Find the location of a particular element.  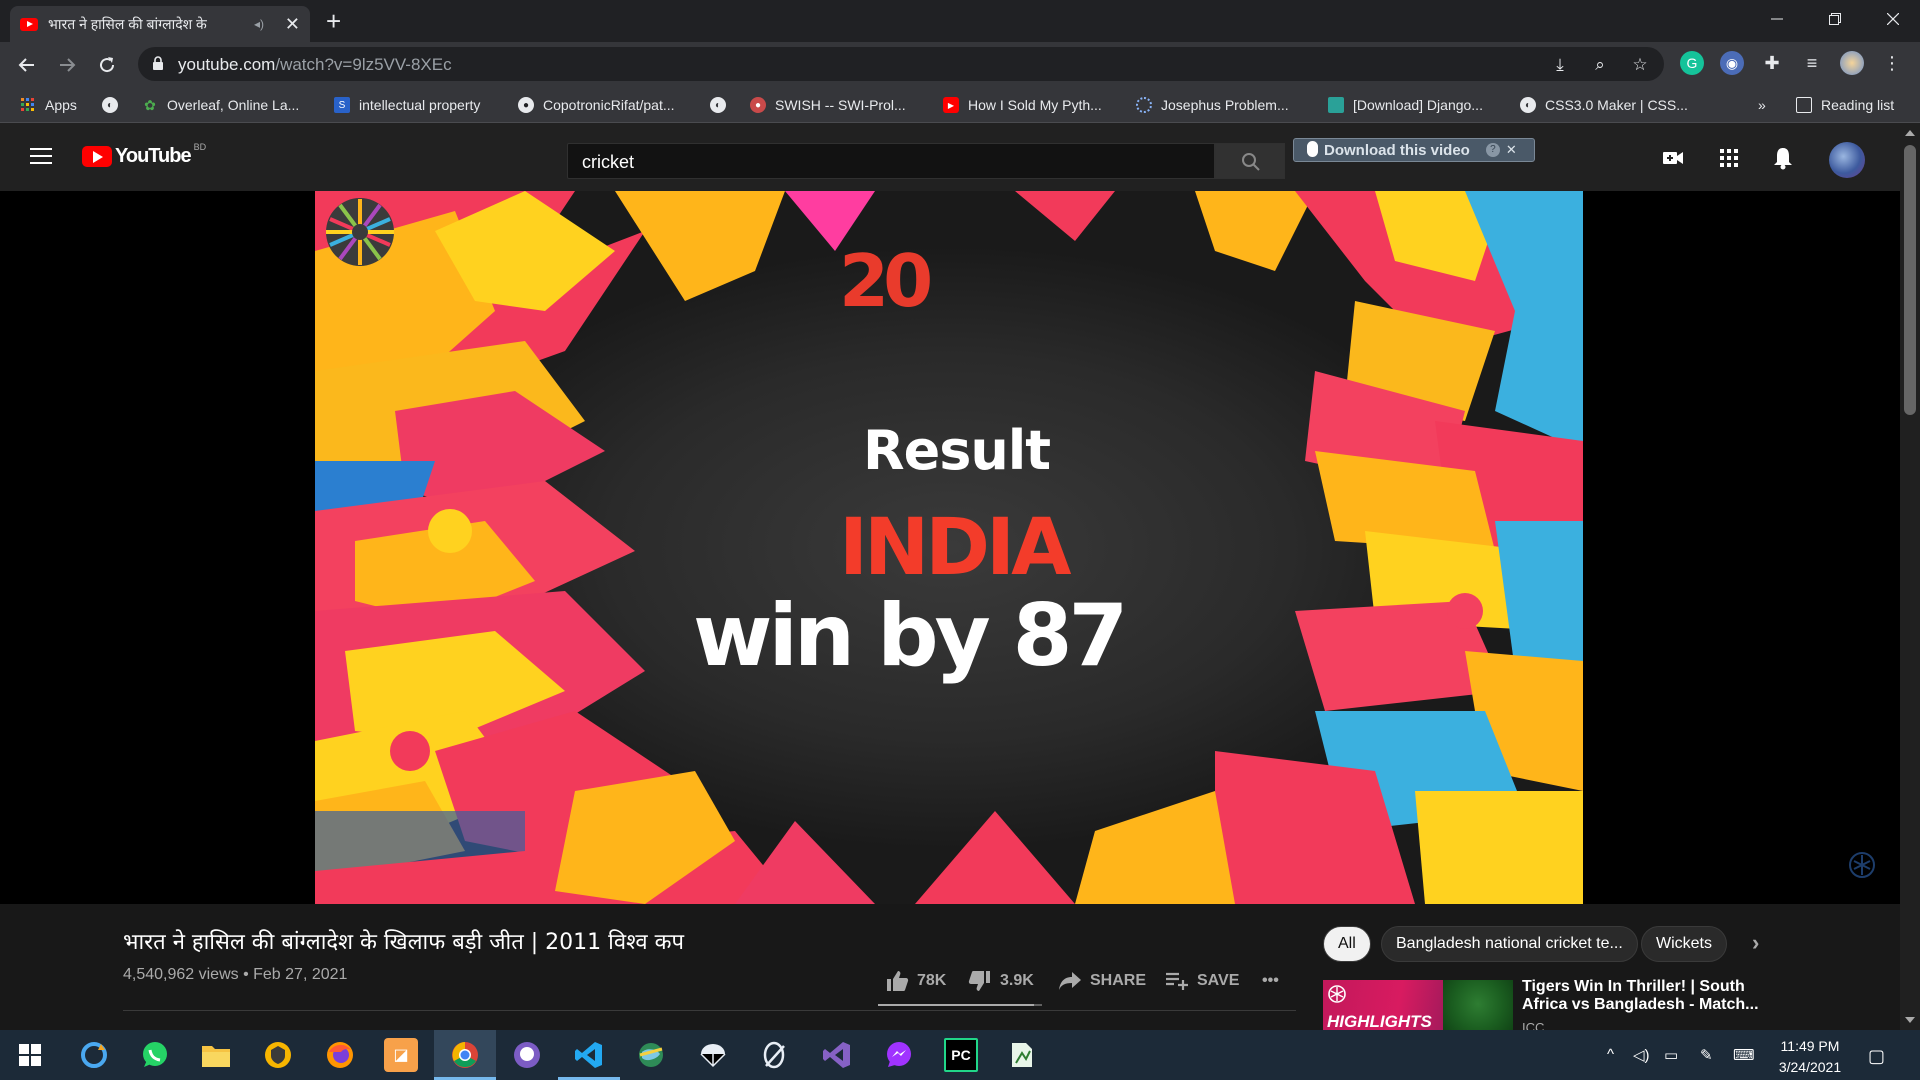

tab-close-button: ✕ is located at coordinates (292, 24).